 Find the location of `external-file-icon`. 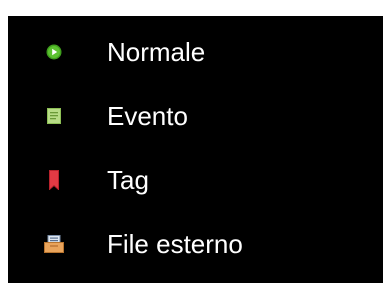

external-file-icon is located at coordinates (54, 244).